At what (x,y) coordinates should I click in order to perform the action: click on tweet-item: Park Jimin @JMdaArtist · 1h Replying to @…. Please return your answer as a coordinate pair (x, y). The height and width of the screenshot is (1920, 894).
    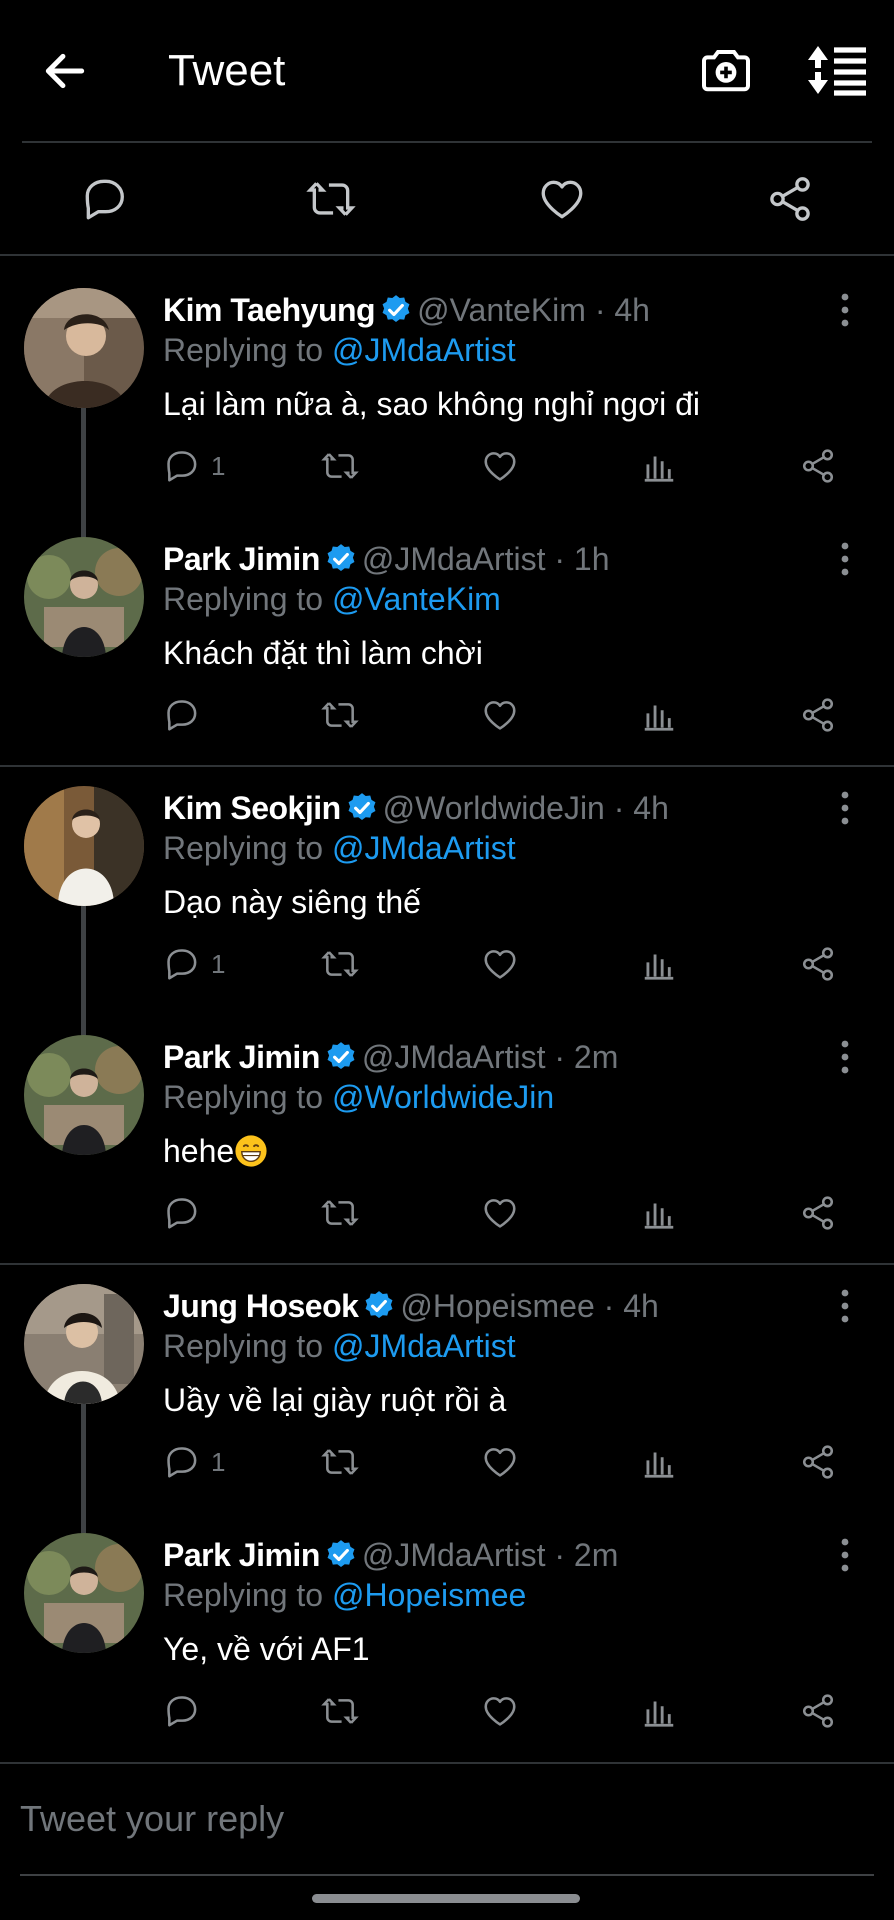
    Looking at the image, I should click on (447, 629).